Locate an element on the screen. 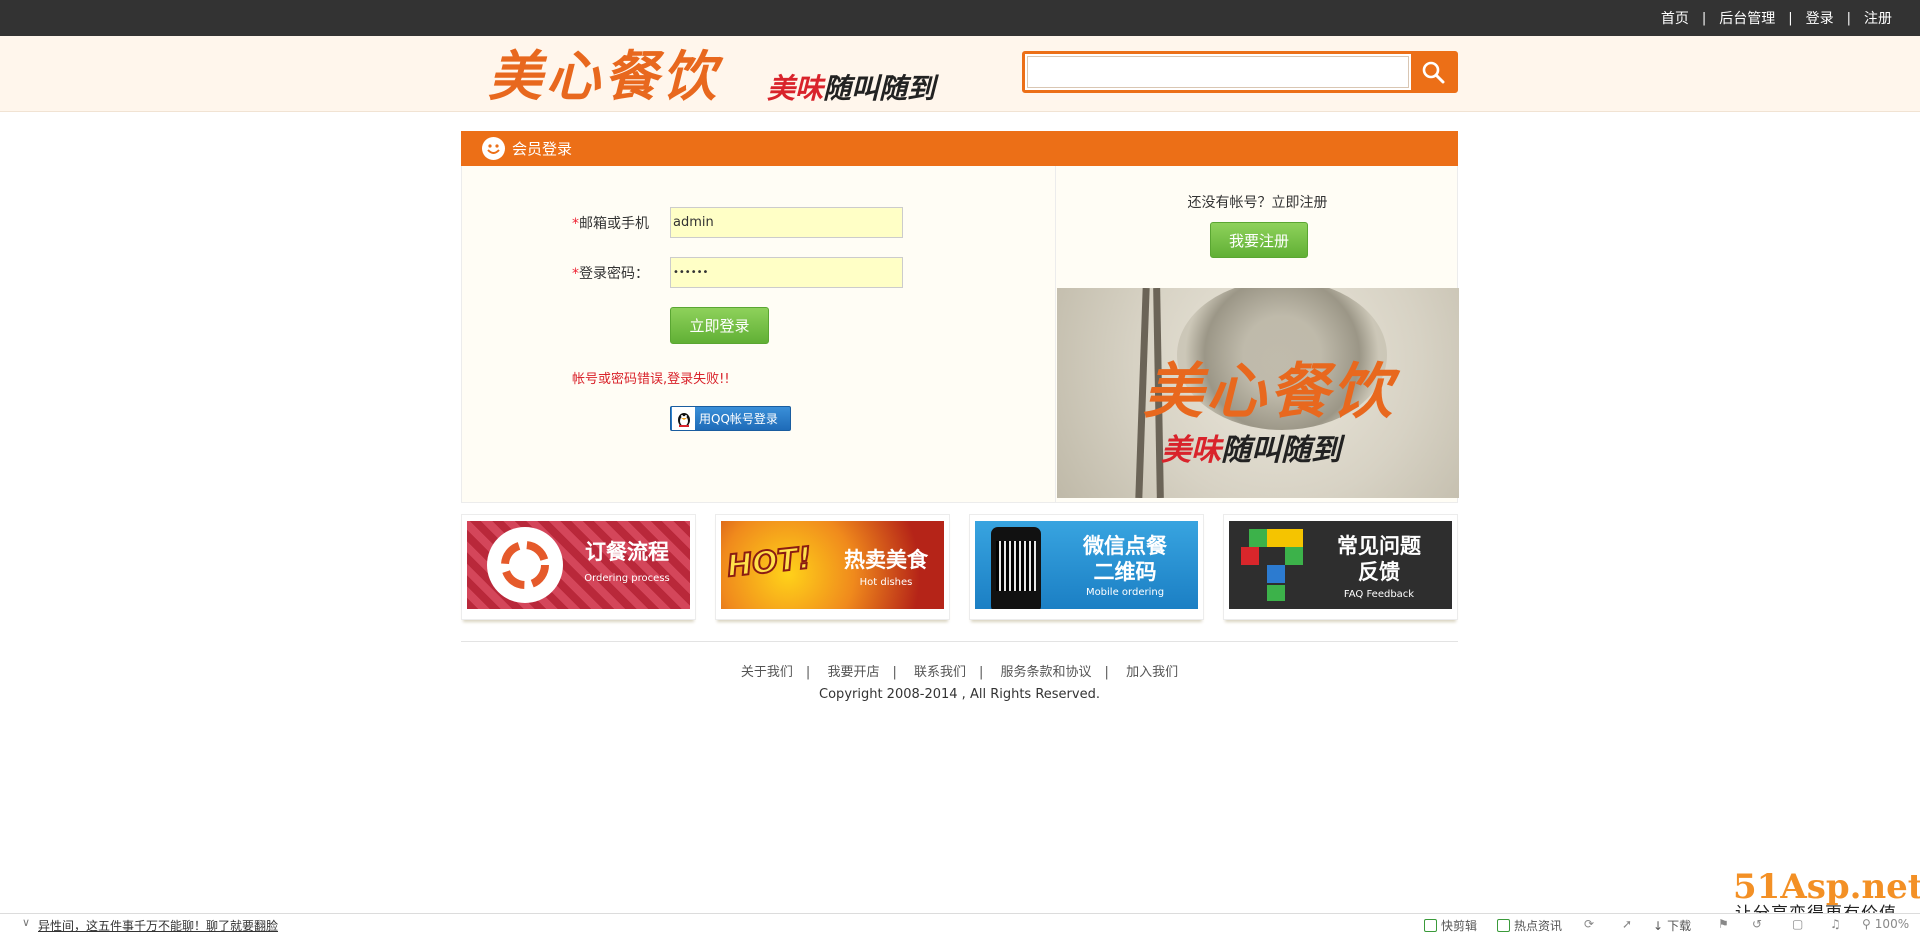  footer-divider is located at coordinates (959, 641).